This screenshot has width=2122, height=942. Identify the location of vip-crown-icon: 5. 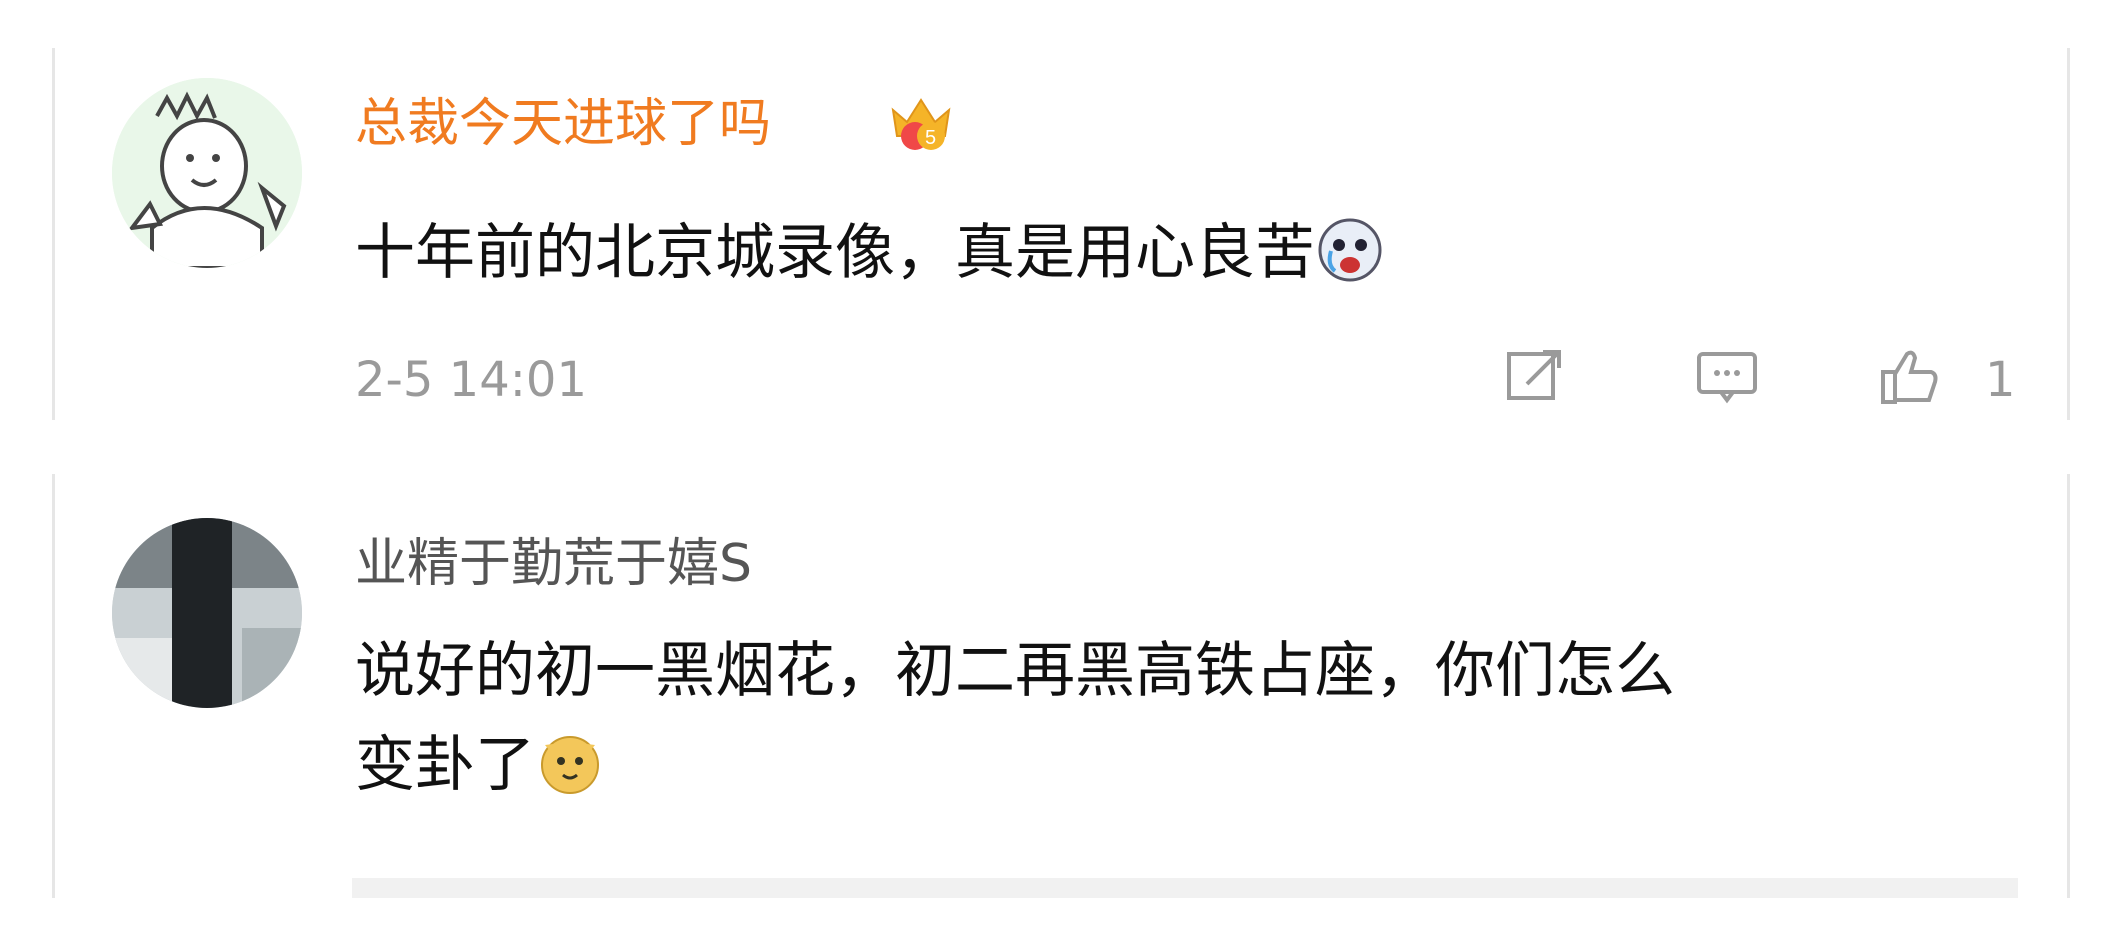
(921, 124).